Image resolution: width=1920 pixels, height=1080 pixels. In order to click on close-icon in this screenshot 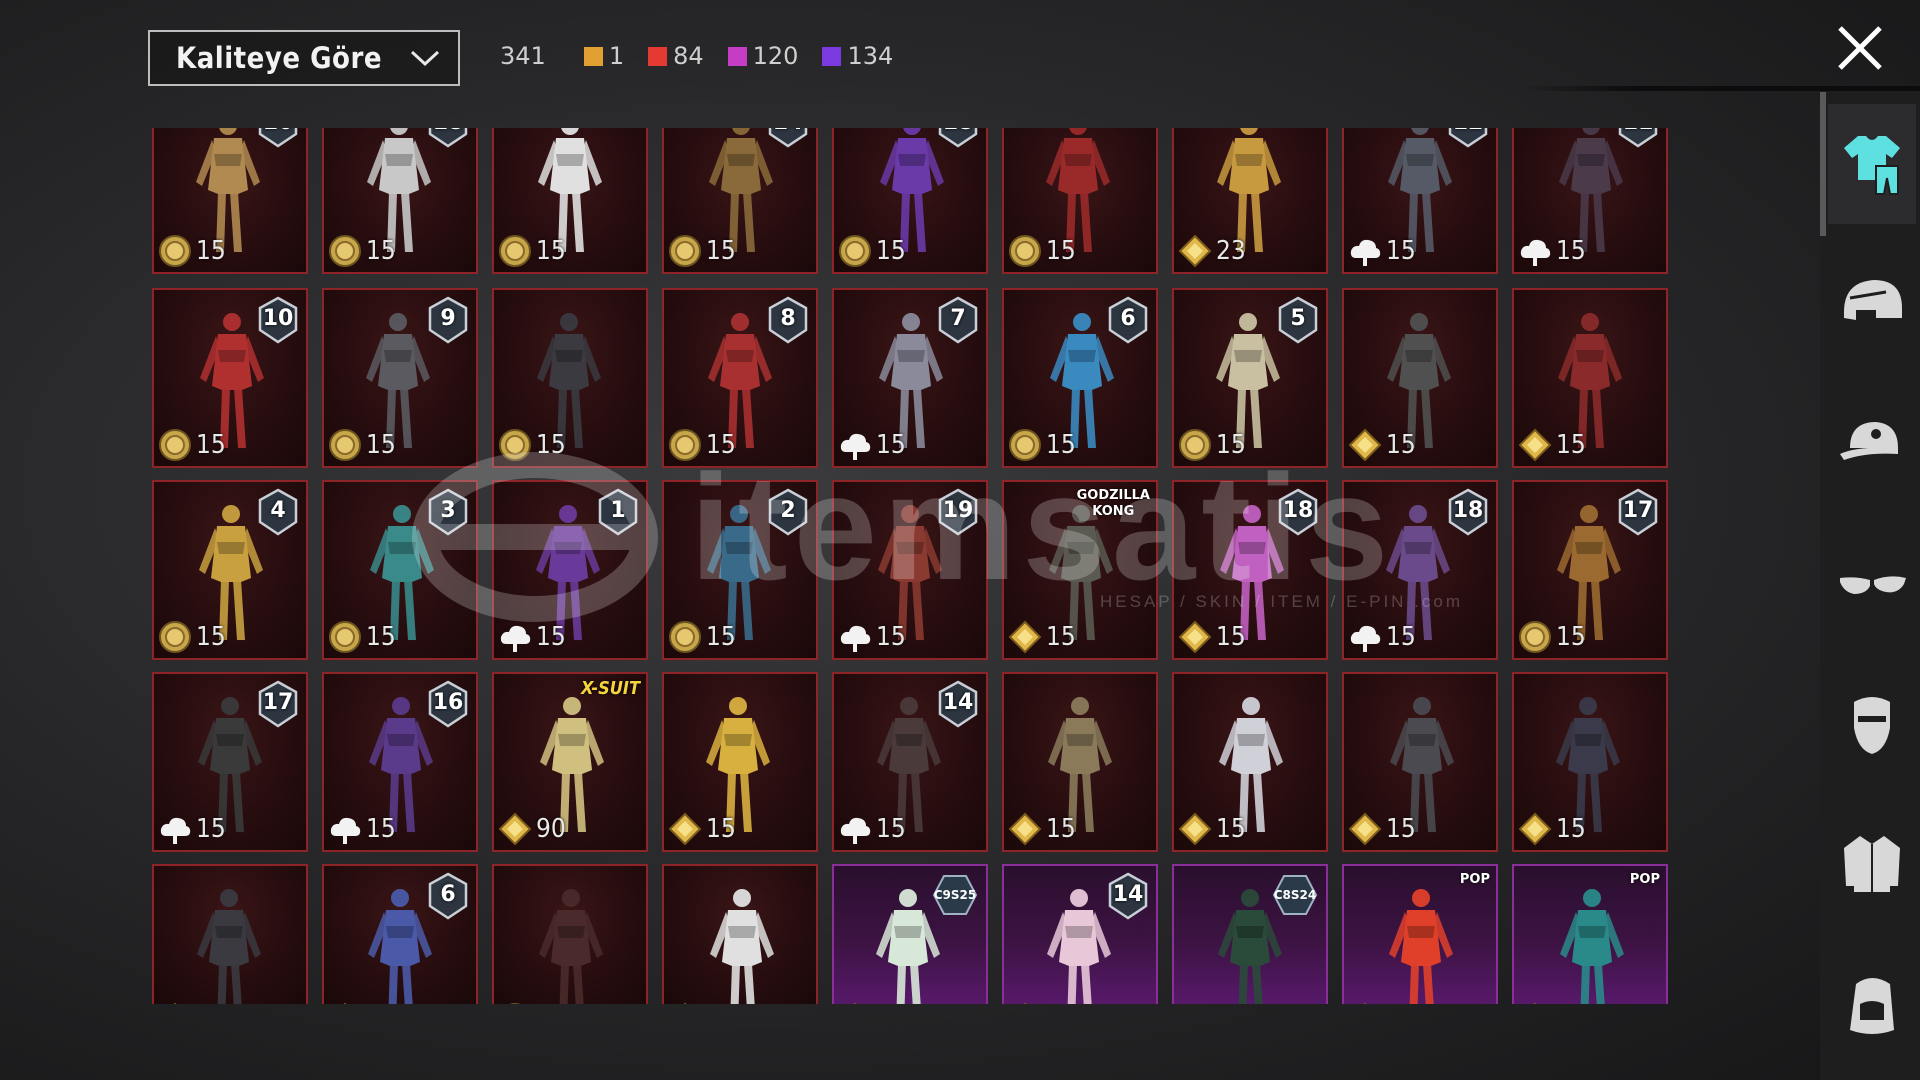, I will do `click(1860, 48)`.